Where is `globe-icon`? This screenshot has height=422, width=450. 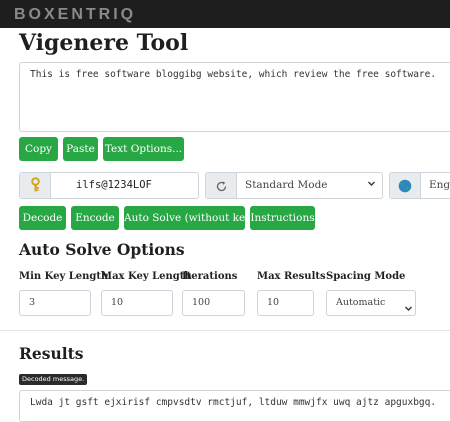
globe-icon is located at coordinates (405, 187).